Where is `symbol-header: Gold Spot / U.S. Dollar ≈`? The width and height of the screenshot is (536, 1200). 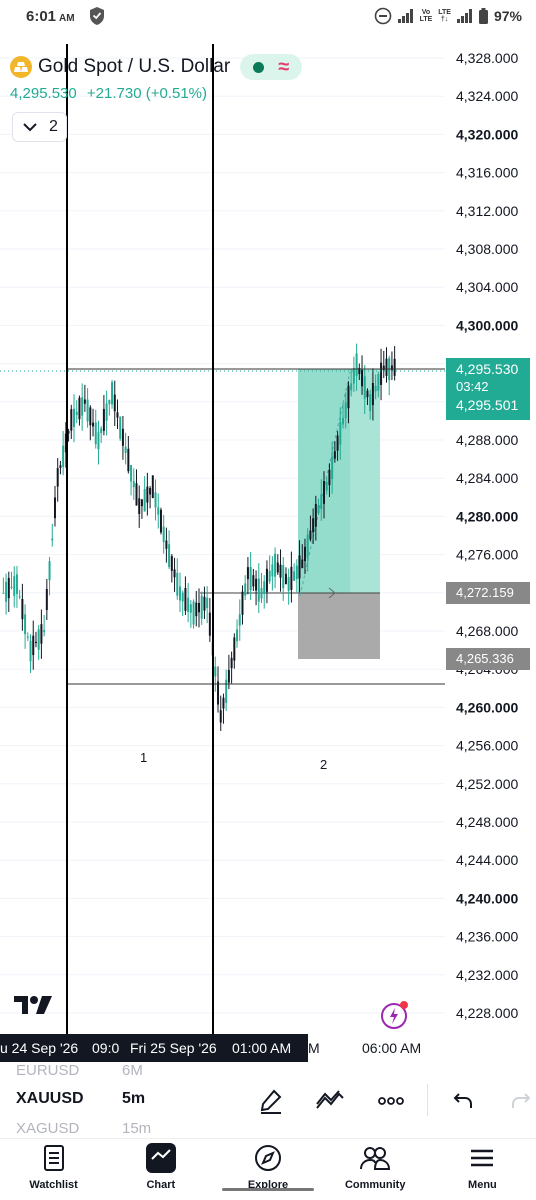 symbol-header: Gold Spot / U.S. Dollar ≈ is located at coordinates (156, 67).